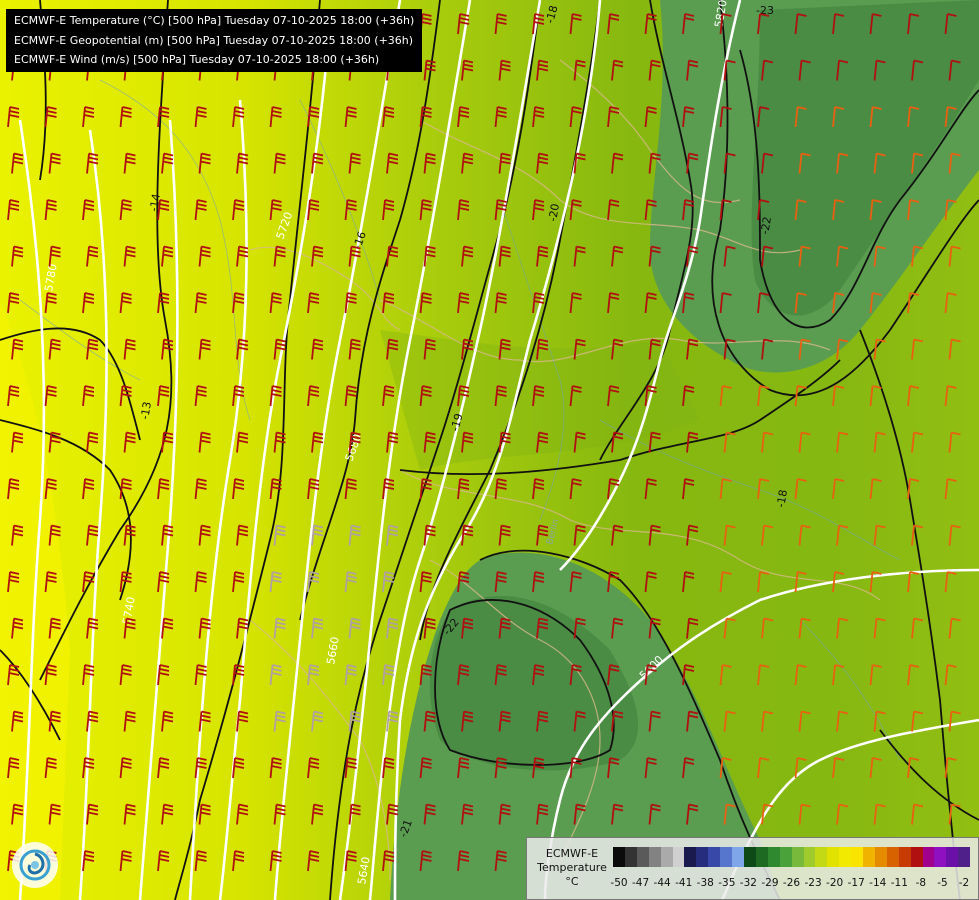 Image resolution: width=979 pixels, height=900 pixels. I want to click on legend-title-line2: Temperature, so click(572, 867).